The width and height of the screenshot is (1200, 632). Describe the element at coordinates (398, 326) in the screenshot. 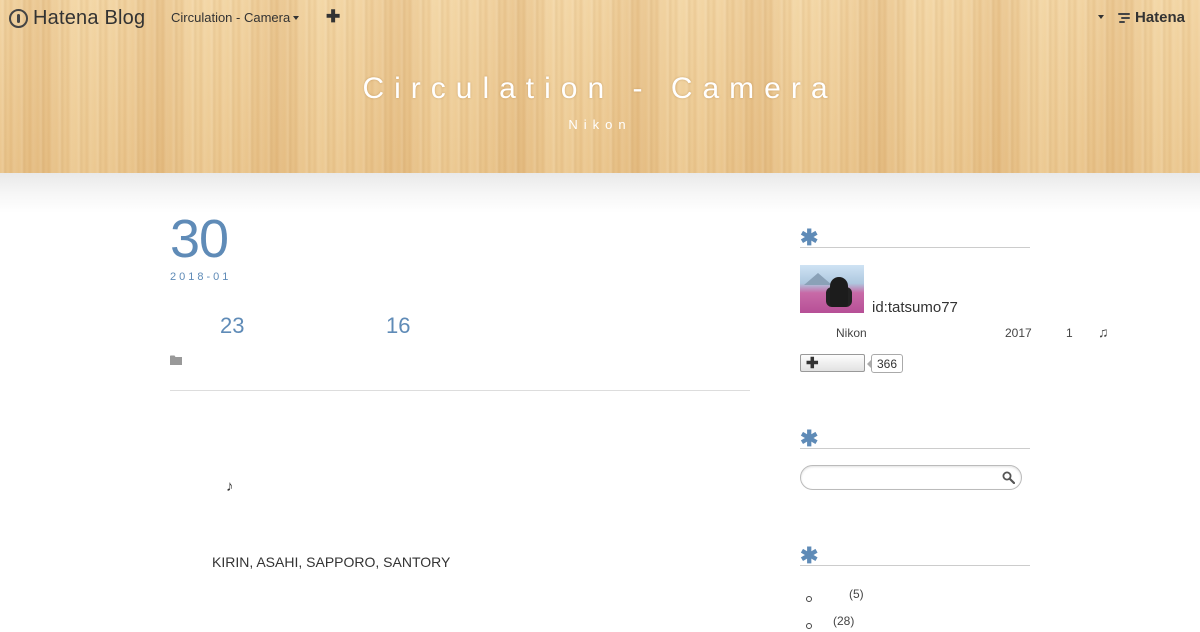

I see `entry-title-number-2: 16` at that location.